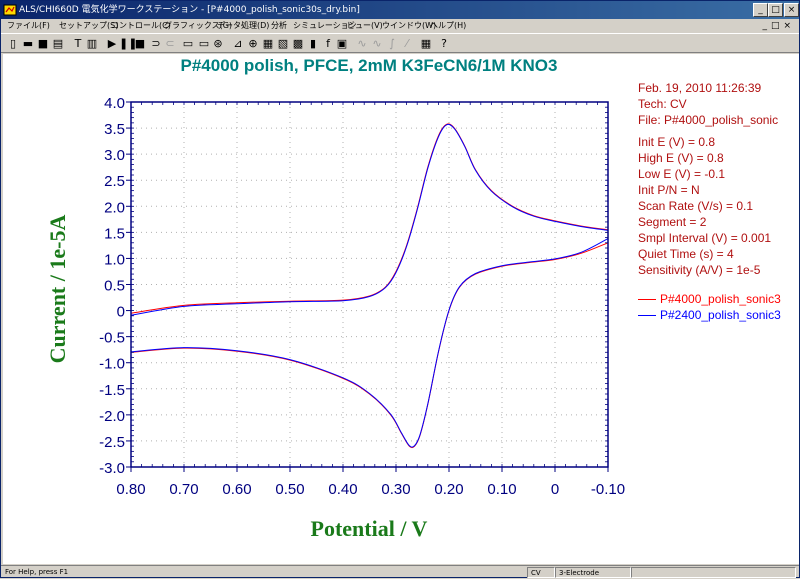 This screenshot has width=800, height=579. What do you see at coordinates (114, 233) in the screenshot?
I see `y-tick-label: 1.5` at bounding box center [114, 233].